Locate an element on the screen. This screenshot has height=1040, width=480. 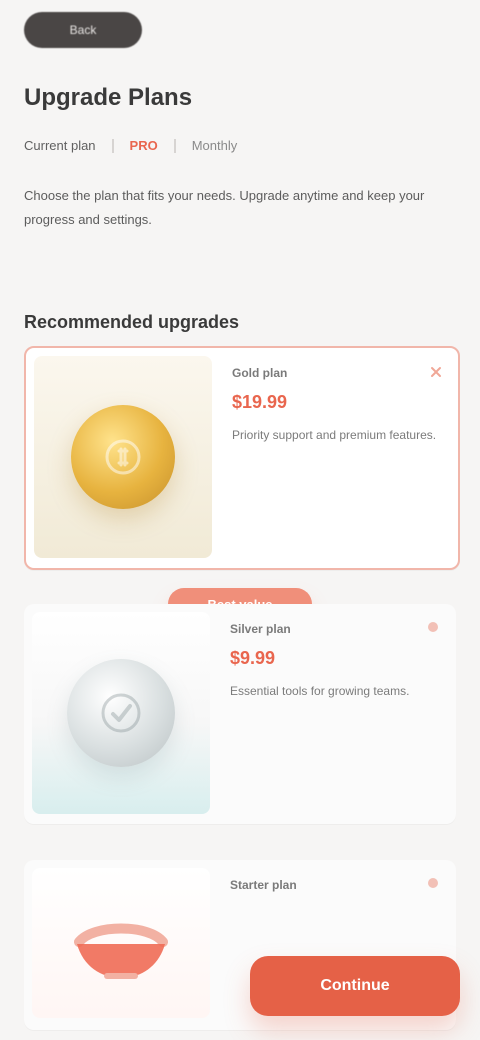
top-pill: Back is located at coordinates (83, 30).